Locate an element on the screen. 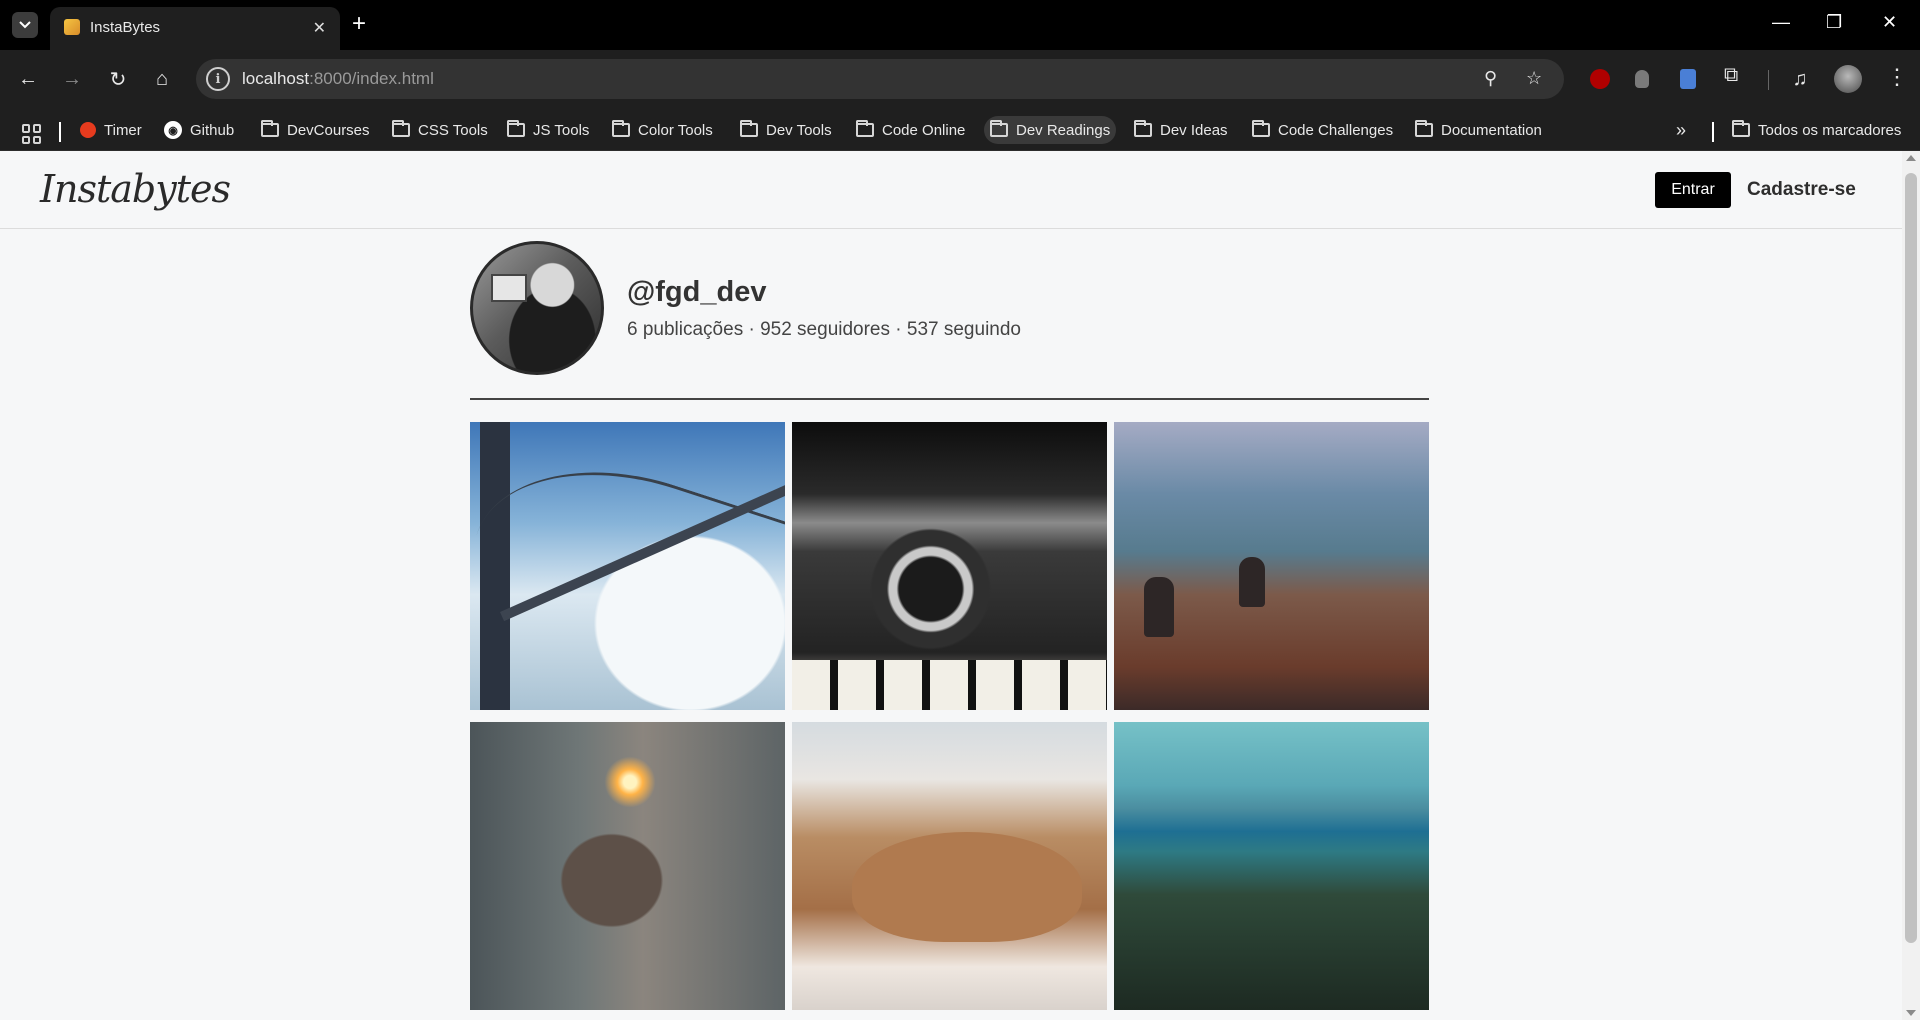 The height and width of the screenshot is (1020, 1920). forward-icon: → is located at coordinates (72, 79).